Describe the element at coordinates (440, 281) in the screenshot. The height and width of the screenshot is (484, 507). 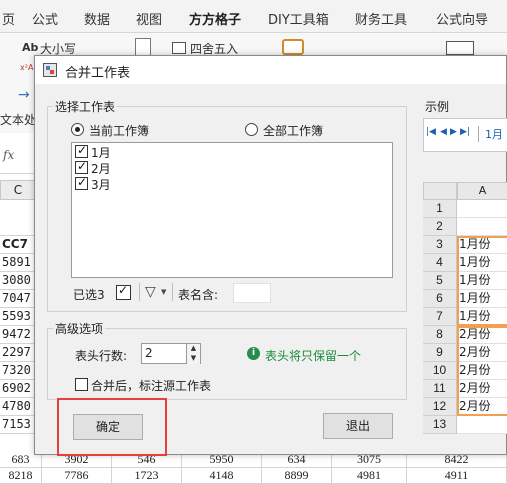
I see `preview-row-number: 5` at that location.